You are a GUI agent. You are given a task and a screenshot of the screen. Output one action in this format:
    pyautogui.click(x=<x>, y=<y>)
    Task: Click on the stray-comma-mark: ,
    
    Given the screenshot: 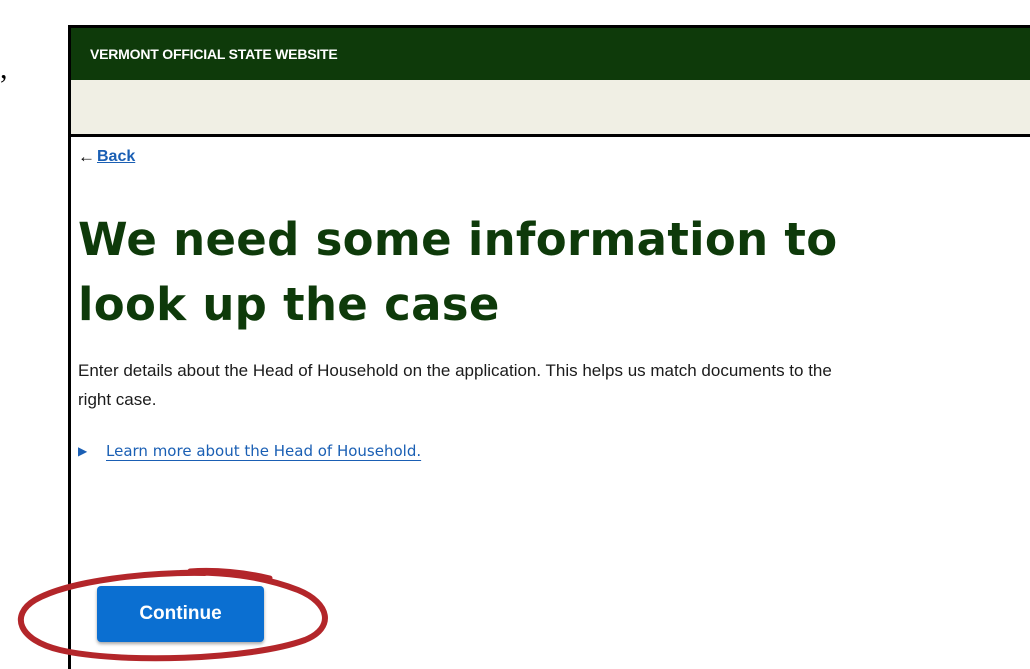 What is the action you would take?
    pyautogui.click(x=4, y=68)
    